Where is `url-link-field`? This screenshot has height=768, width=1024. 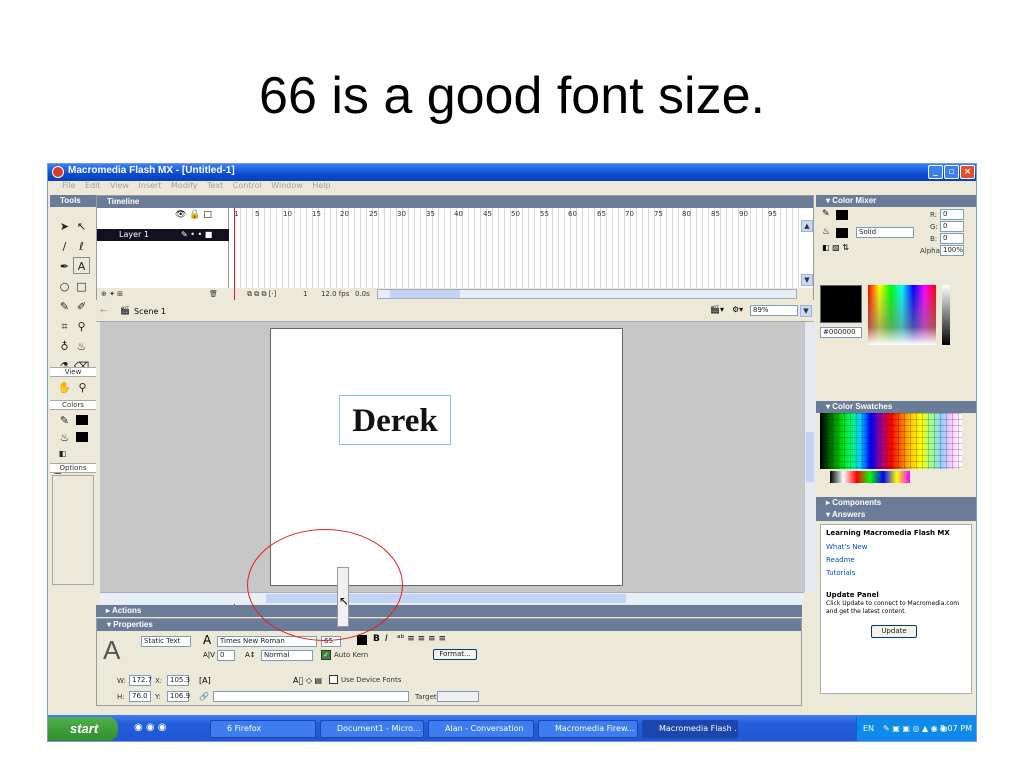
url-link-field is located at coordinates (311, 696).